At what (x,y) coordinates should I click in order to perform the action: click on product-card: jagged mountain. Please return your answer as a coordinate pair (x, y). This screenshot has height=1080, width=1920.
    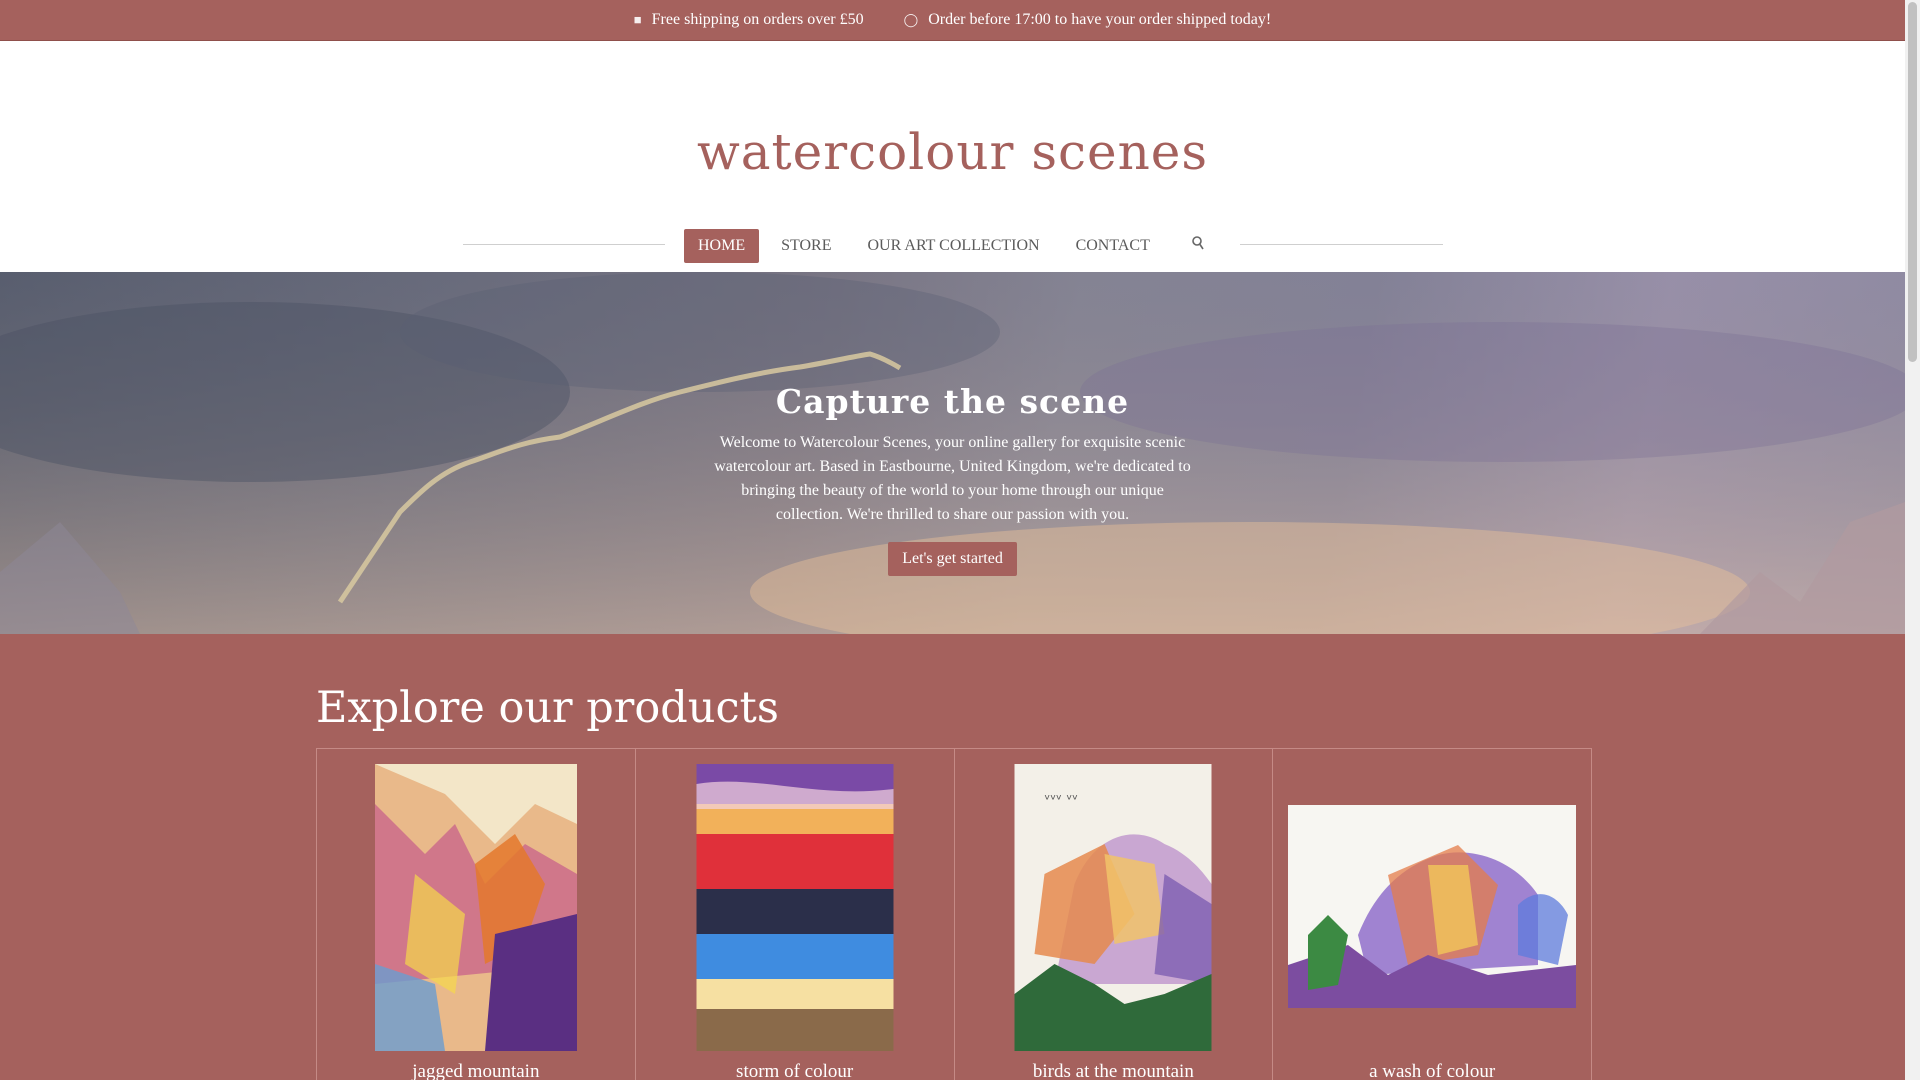
    Looking at the image, I should click on (476, 914).